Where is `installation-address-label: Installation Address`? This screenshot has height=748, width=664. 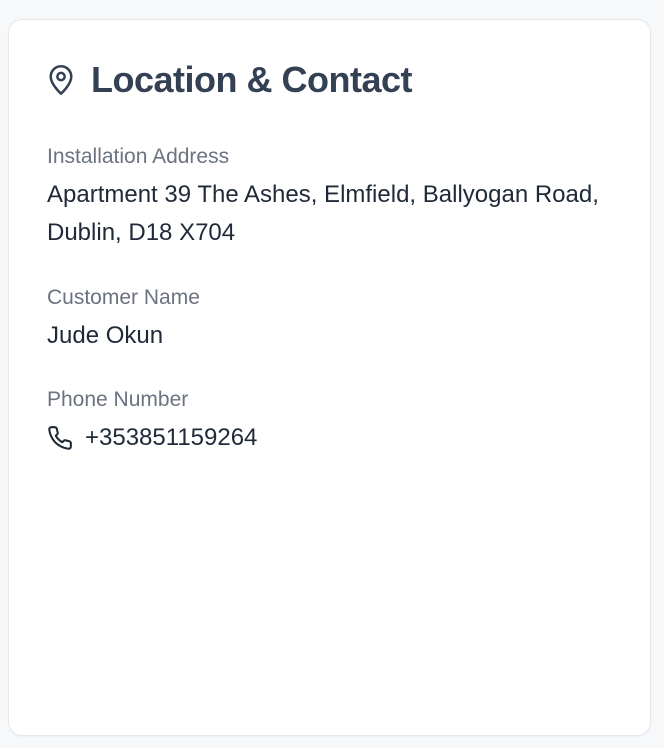
installation-address-label: Installation Address is located at coordinates (138, 156).